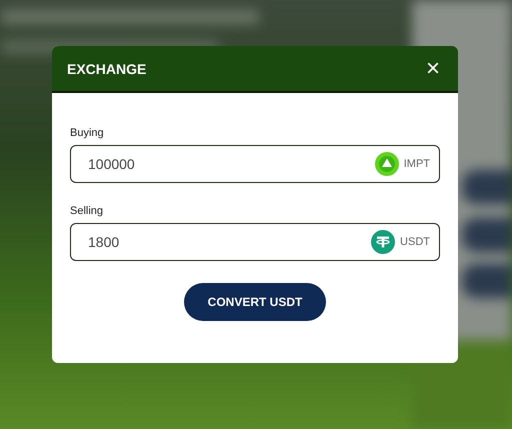 Image resolution: width=512 pixels, height=429 pixels. Describe the element at coordinates (433, 68) in the screenshot. I see `close-button: ×` at that location.